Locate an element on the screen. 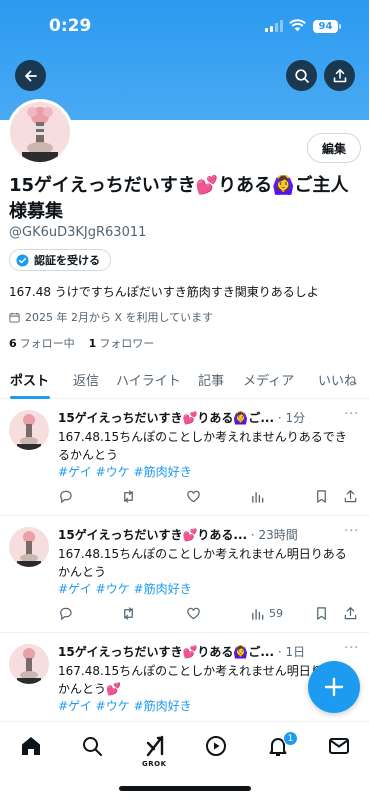 This screenshot has height=800, width=369. calendar-icon is located at coordinates (14, 317).